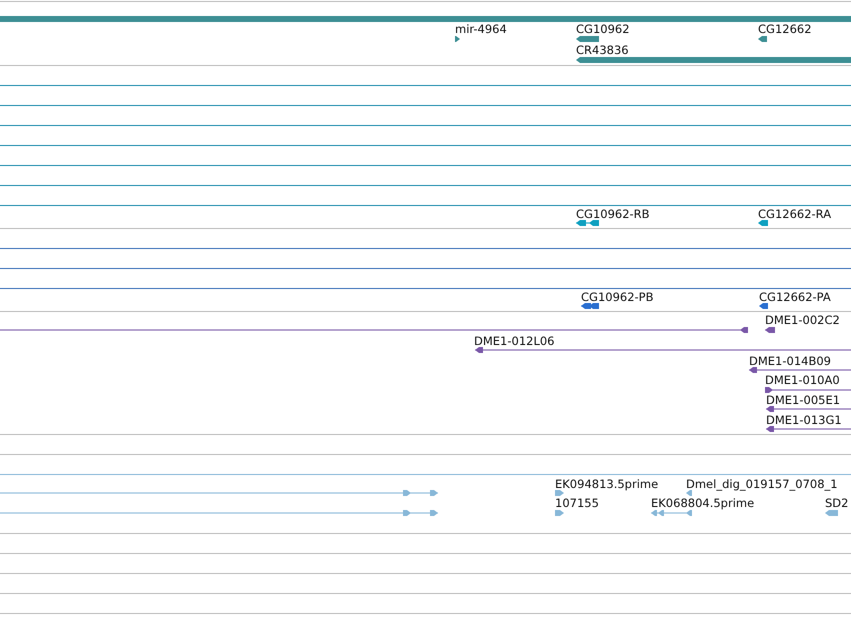 This screenshot has width=851, height=622. What do you see at coordinates (577, 503) in the screenshot?
I see `feature-label: 107155` at bounding box center [577, 503].